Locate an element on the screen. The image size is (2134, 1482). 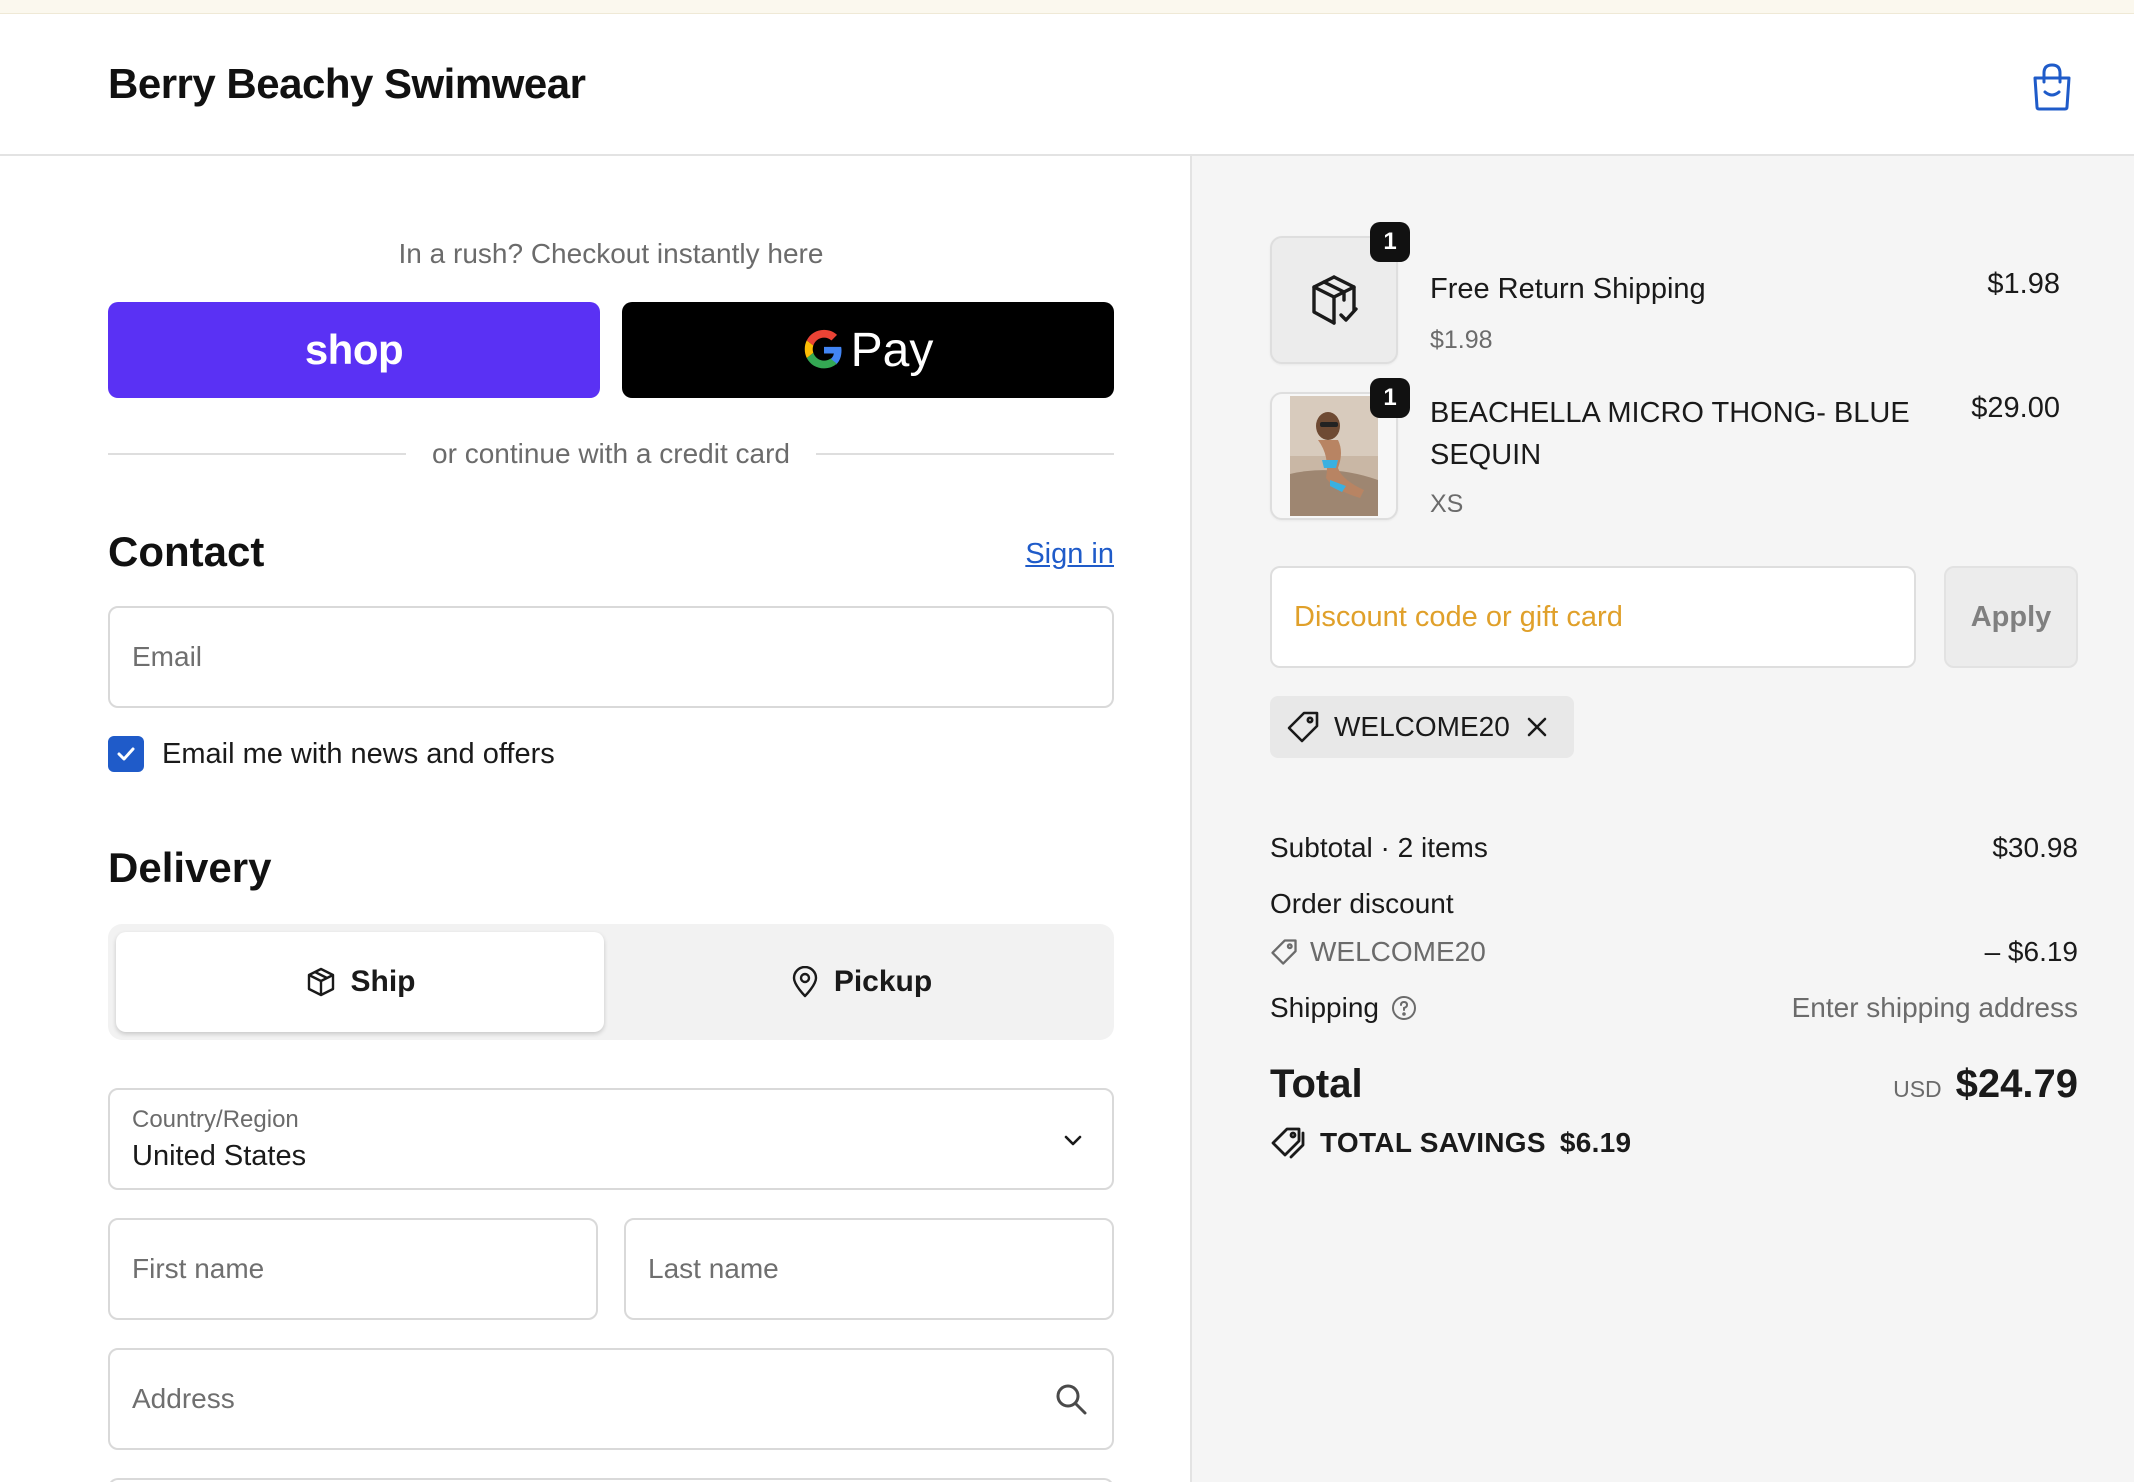
package-icon is located at coordinates (320, 982).